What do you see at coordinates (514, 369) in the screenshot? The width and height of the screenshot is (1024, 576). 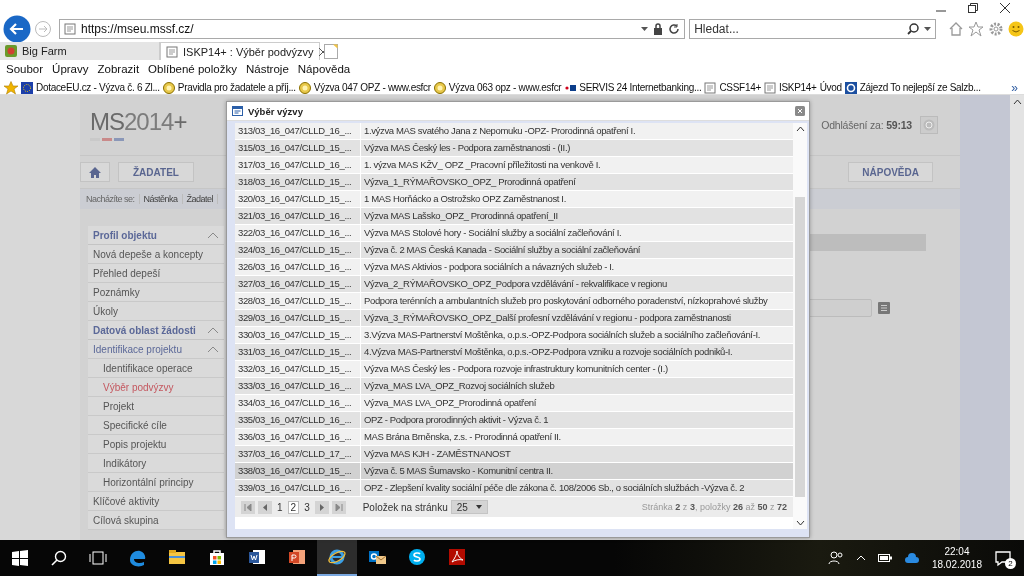 I see `table-row: 332/03_16_047/CLLD_15_... Výzva MAS Český les - Podpora rozvoje infrastruktury komunitních center - (I.)` at bounding box center [514, 369].